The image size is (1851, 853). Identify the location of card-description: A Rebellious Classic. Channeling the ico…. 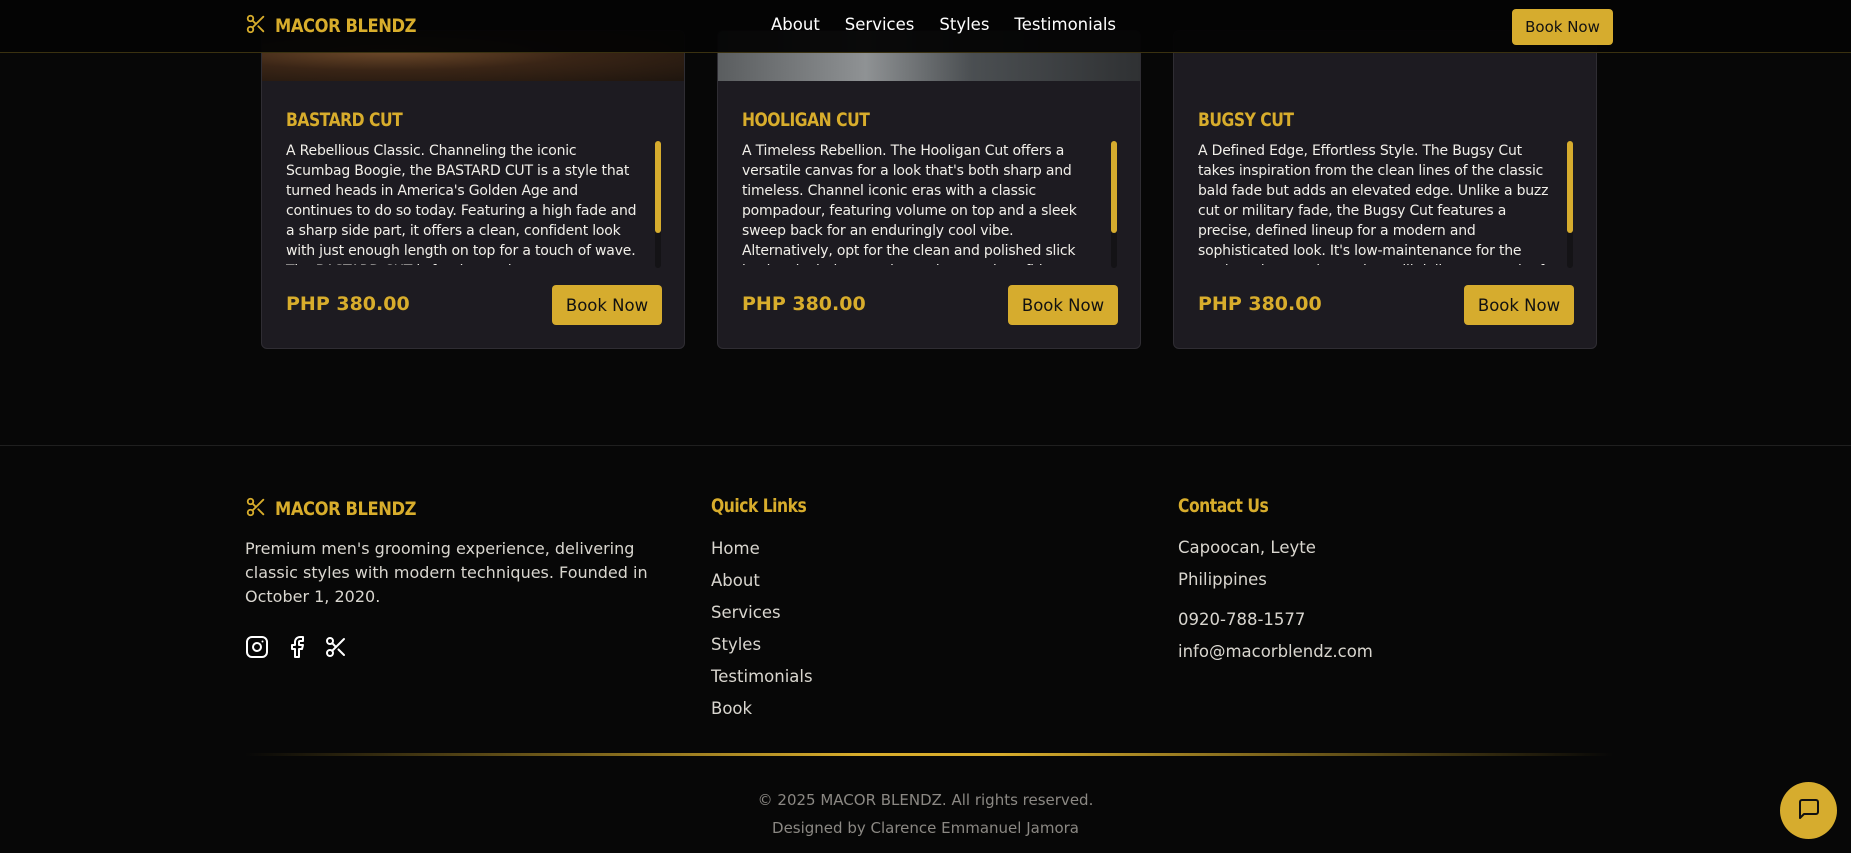
(461, 204).